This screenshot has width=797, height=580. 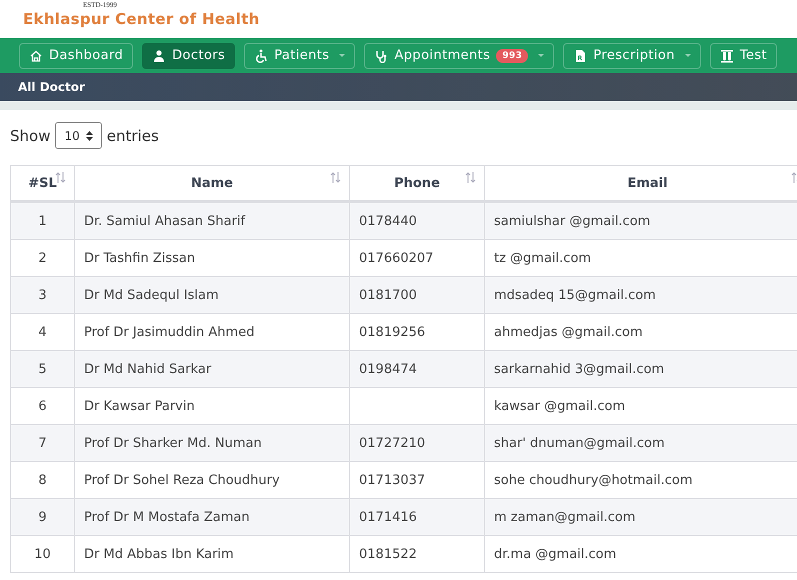 What do you see at coordinates (632, 55) in the screenshot?
I see `nav-tab: Prescription` at bounding box center [632, 55].